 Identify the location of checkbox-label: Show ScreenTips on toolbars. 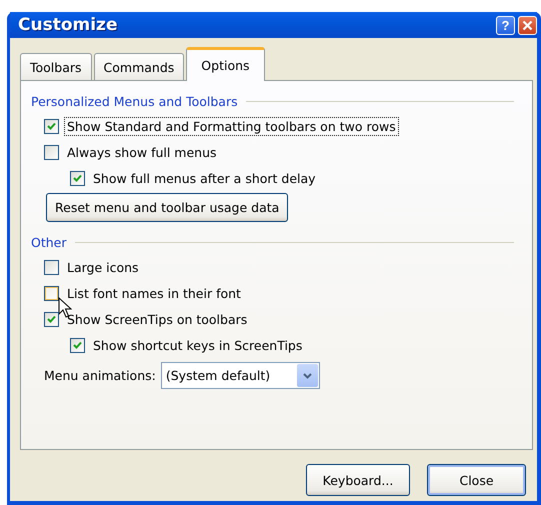
(157, 319).